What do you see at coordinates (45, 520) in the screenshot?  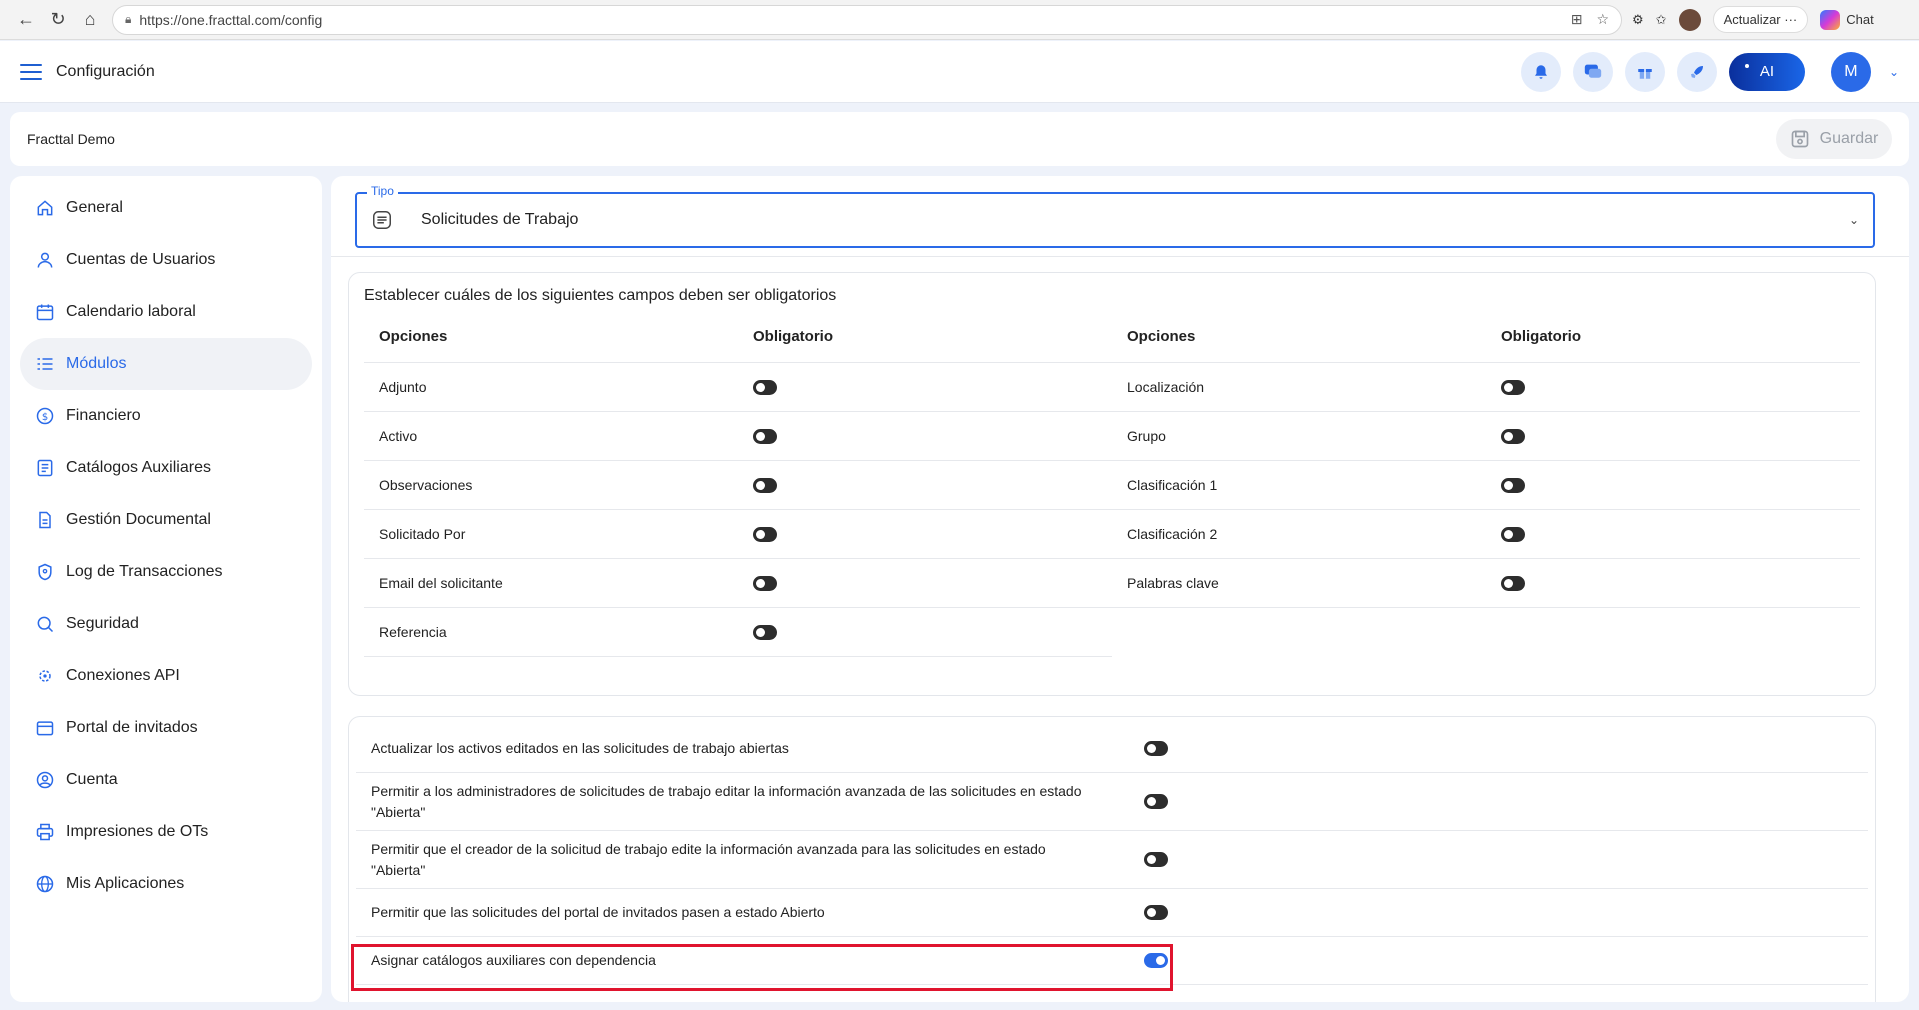 I see `document-icon` at bounding box center [45, 520].